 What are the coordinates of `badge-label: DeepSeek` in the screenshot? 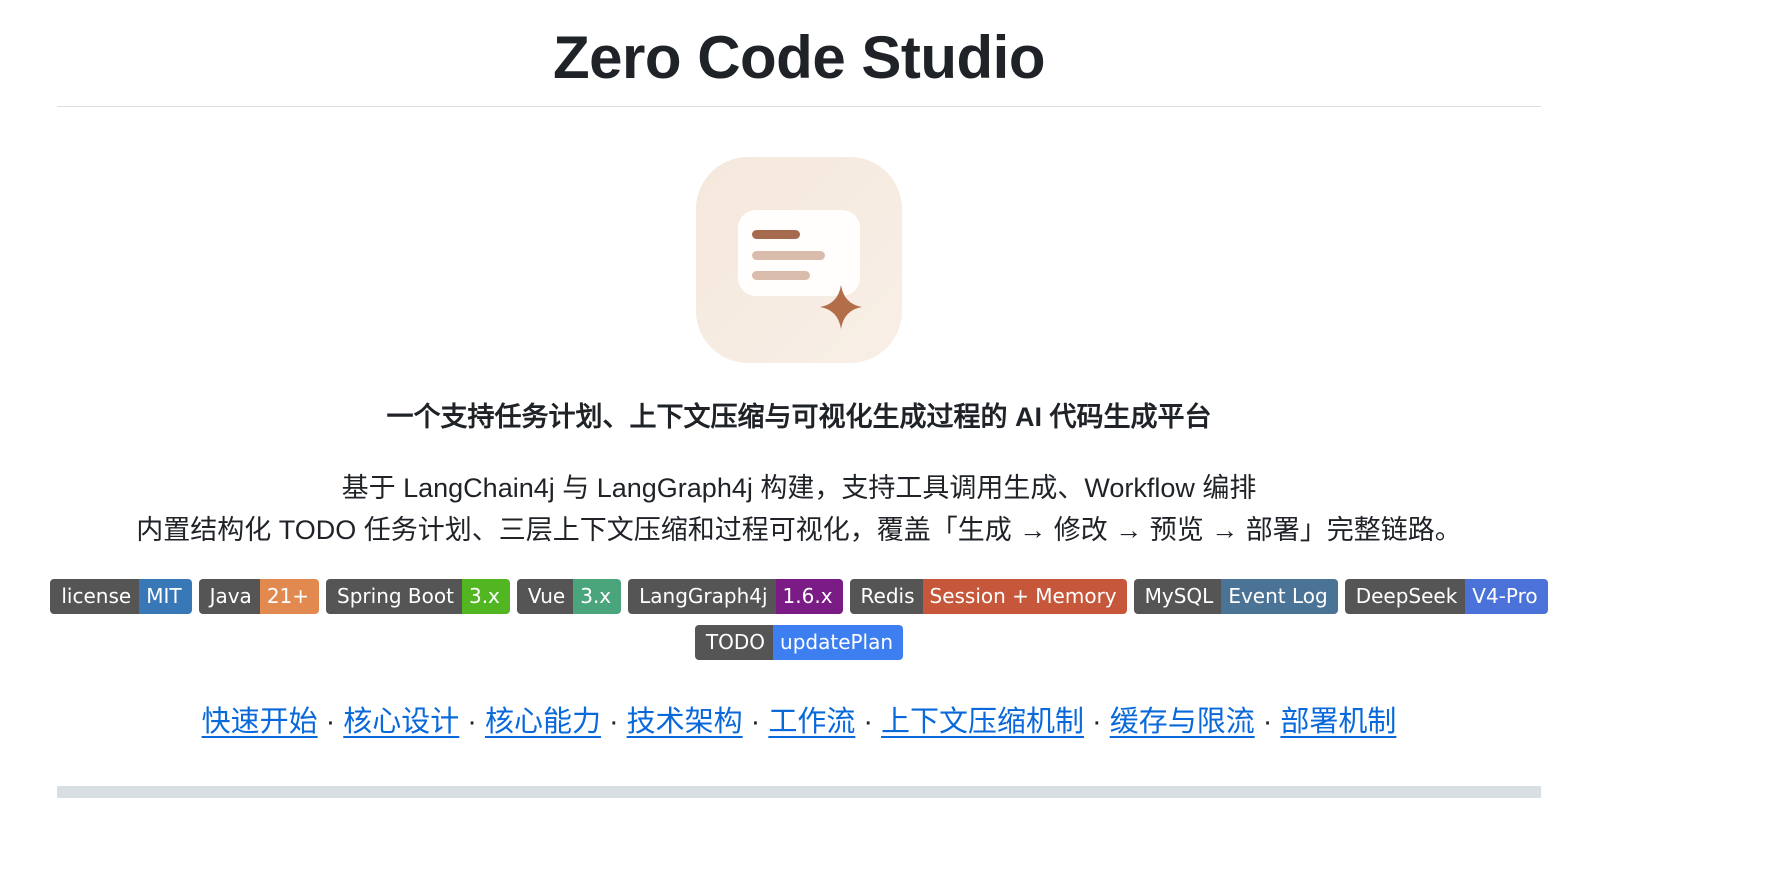 It's located at (1405, 596).